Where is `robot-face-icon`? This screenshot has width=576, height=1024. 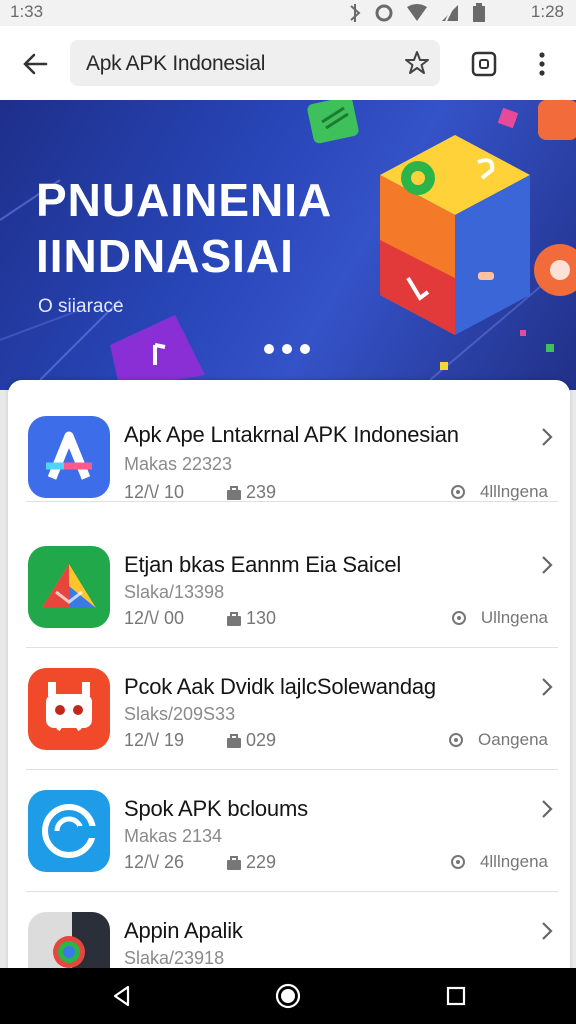 robot-face-icon is located at coordinates (69, 709).